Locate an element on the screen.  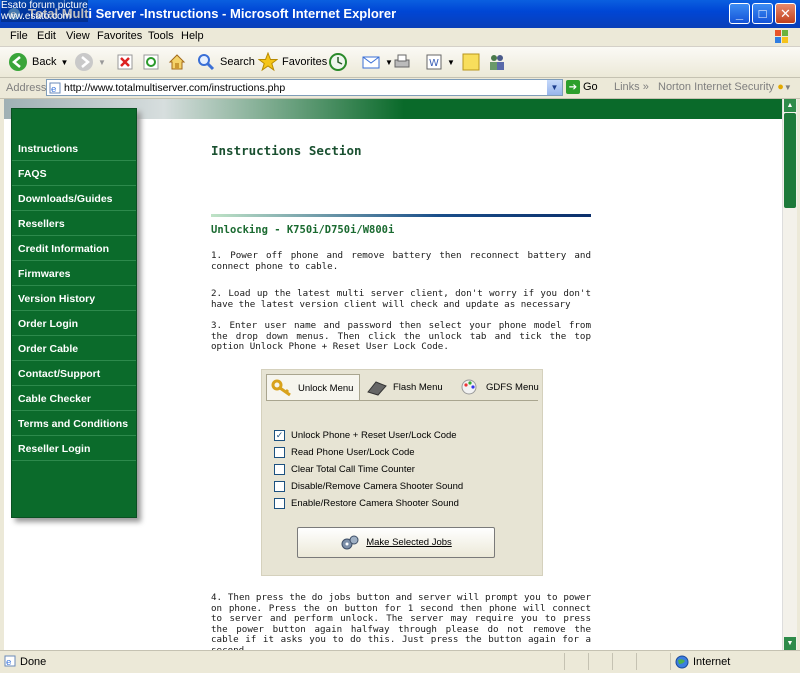
history-button is located at coordinates (338, 62).